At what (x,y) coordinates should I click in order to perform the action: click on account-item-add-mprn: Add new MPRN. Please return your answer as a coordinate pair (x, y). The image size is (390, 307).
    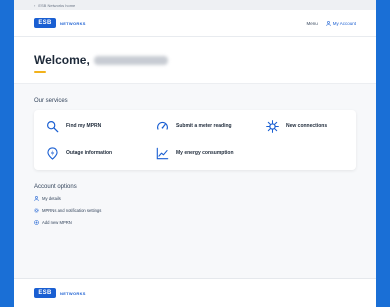
    Looking at the image, I should click on (195, 222).